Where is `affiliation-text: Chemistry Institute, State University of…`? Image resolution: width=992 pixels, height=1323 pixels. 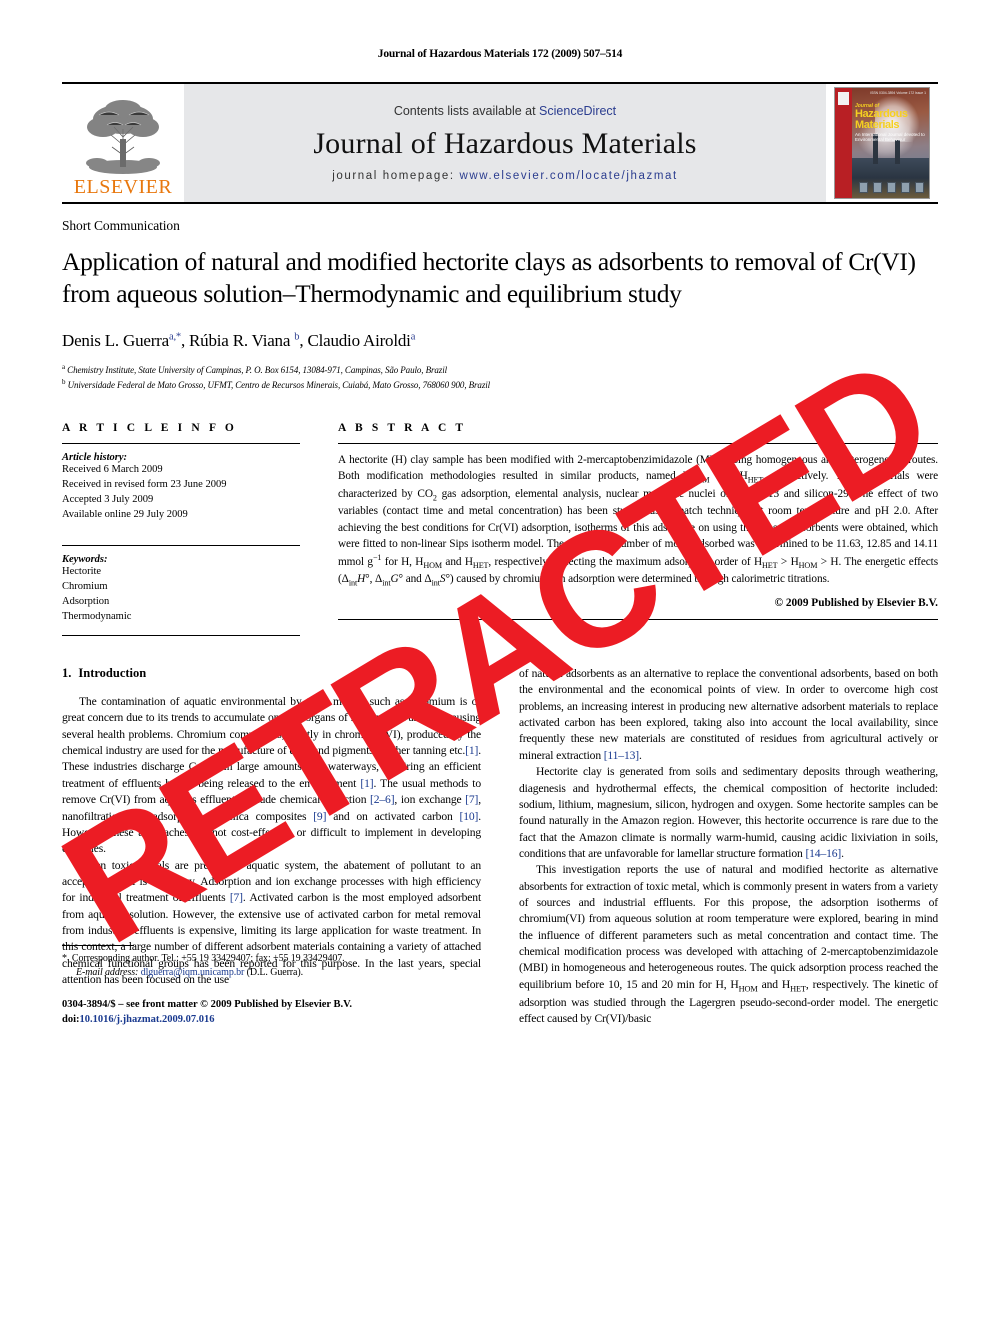 affiliation-text: Chemistry Institute, State University of… is located at coordinates (257, 369).